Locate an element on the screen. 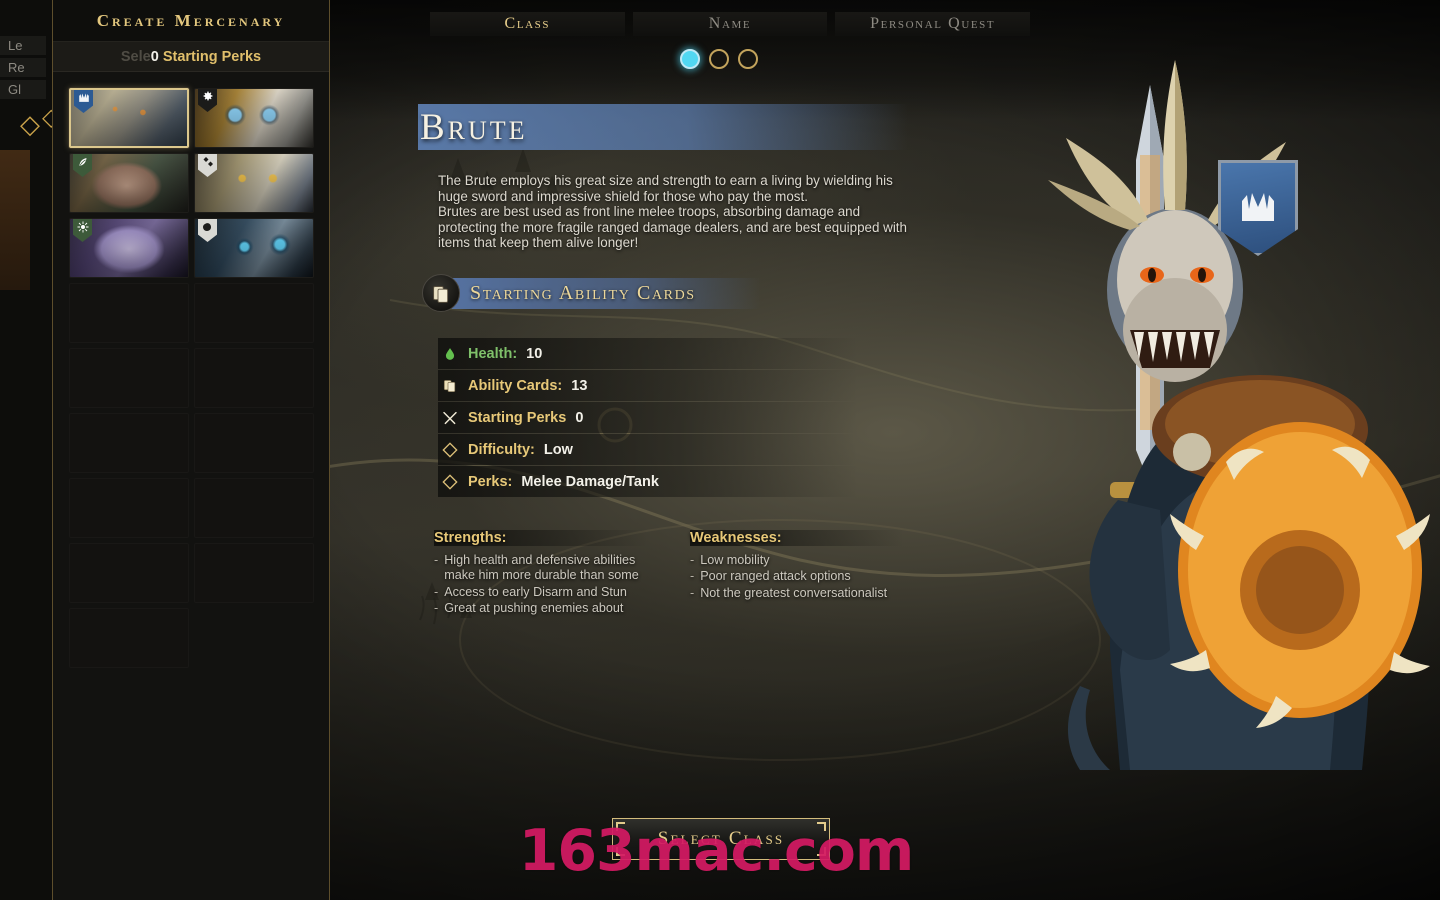 The width and height of the screenshot is (1440, 900). weakness-text: Low mobility is located at coordinates (735, 560).